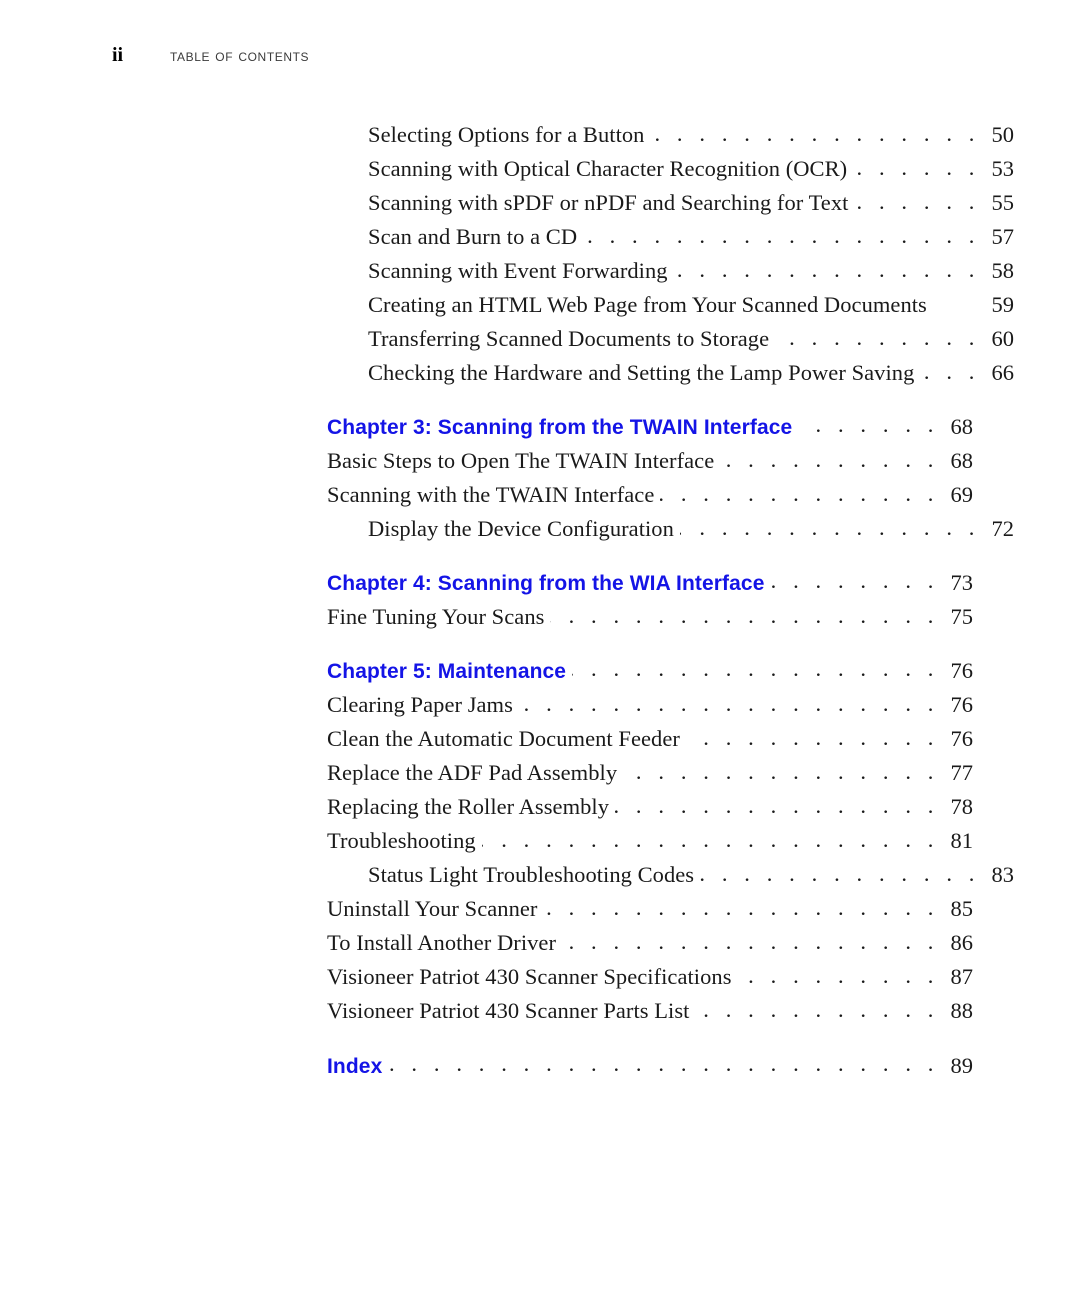 The width and height of the screenshot is (1080, 1296). I want to click on toc-entry-page-number: 85, so click(962, 908).